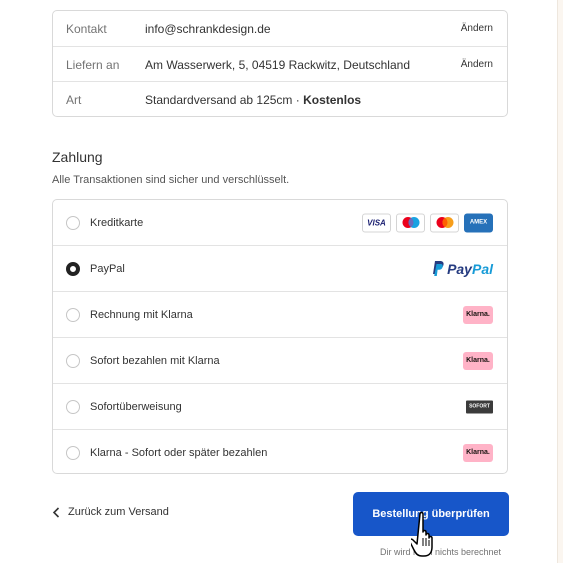  What do you see at coordinates (73, 268) in the screenshot?
I see `radio-button-selected` at bounding box center [73, 268].